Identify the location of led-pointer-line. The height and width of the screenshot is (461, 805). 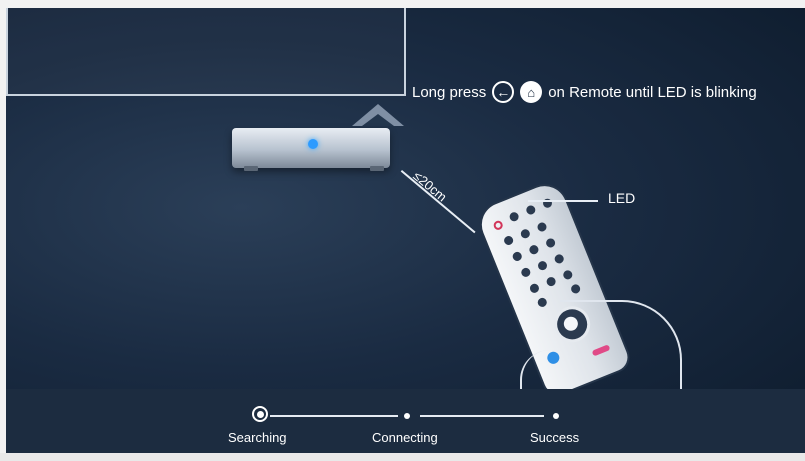
(563, 201).